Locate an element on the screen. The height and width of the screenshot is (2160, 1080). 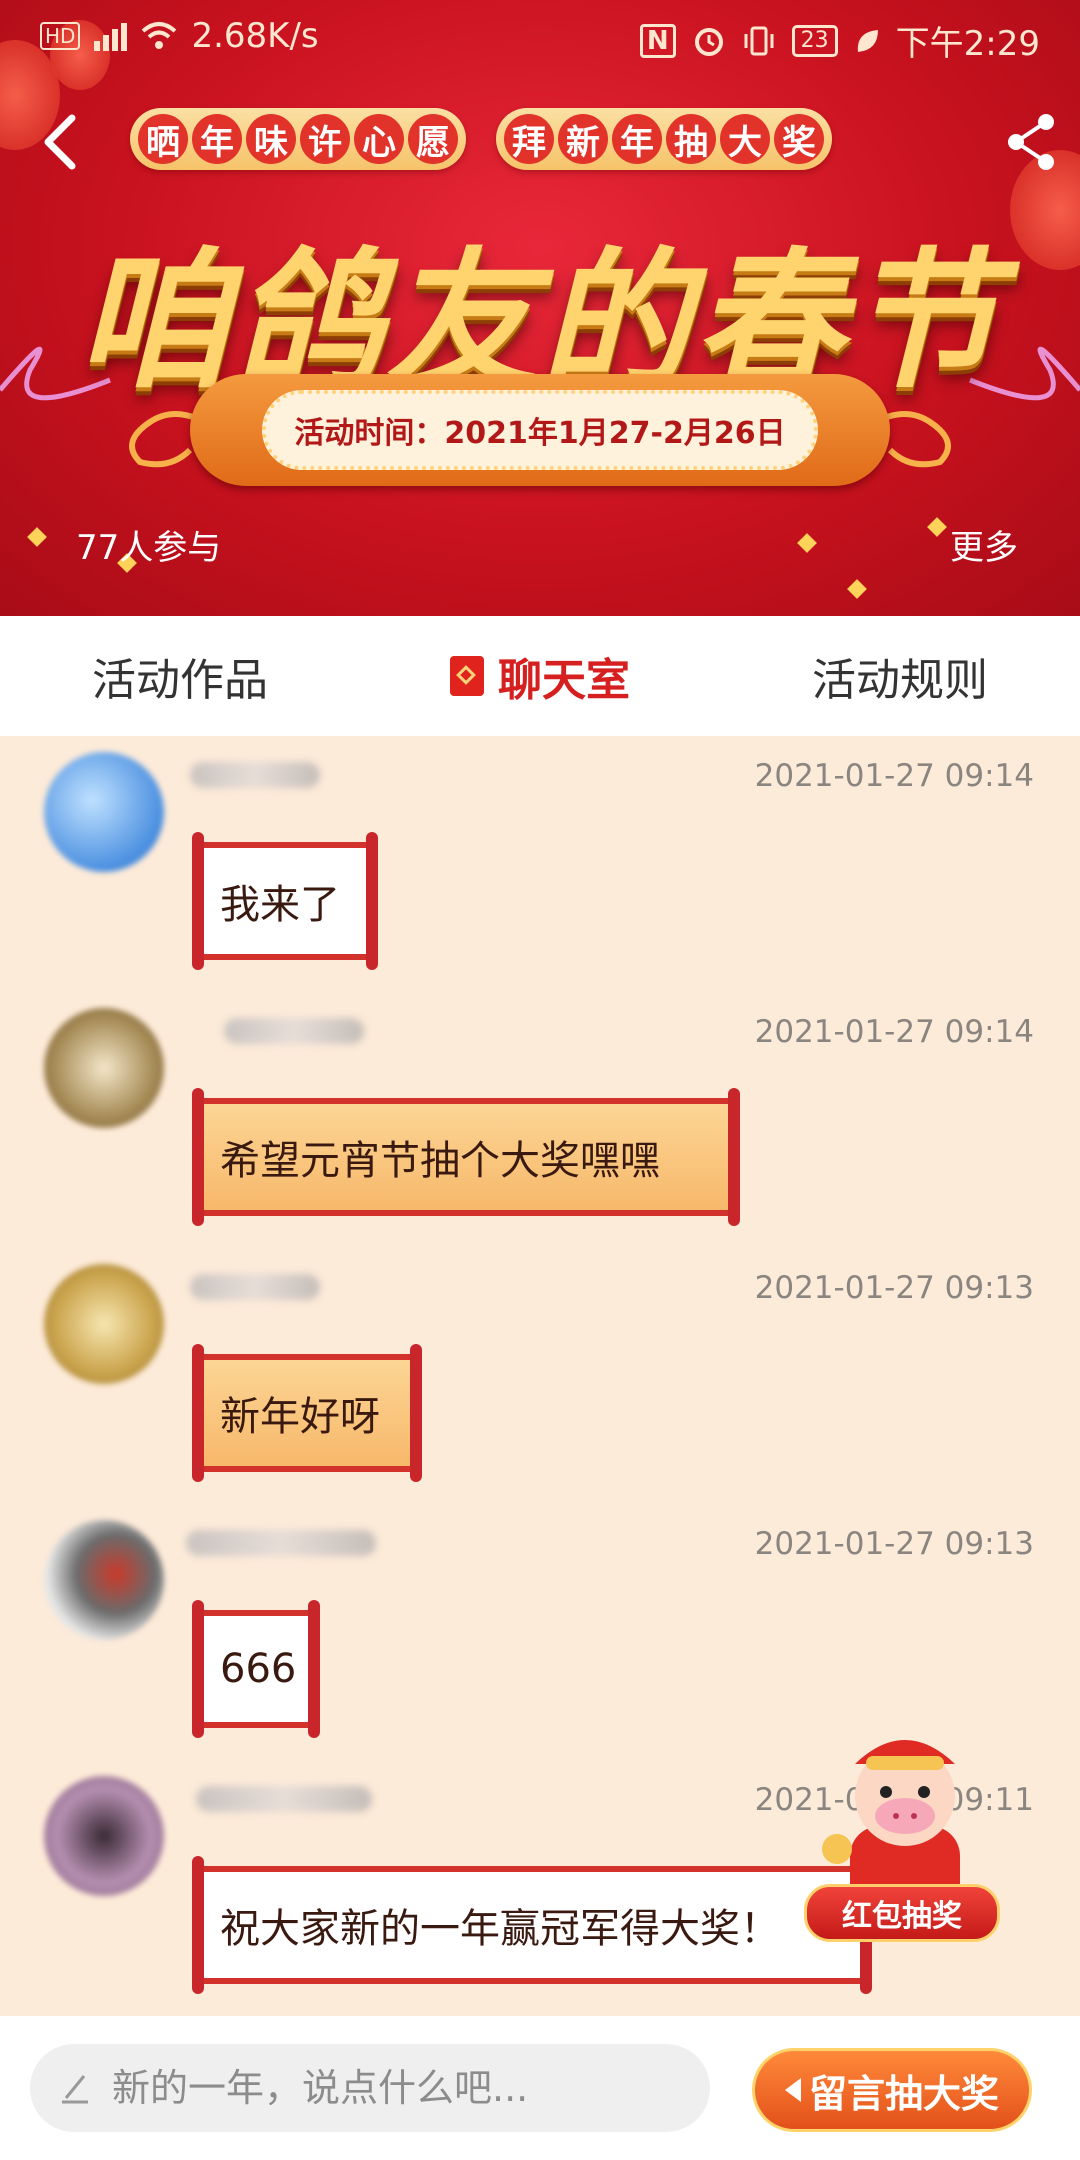
hd-indicator: HD is located at coordinates (60, 36).